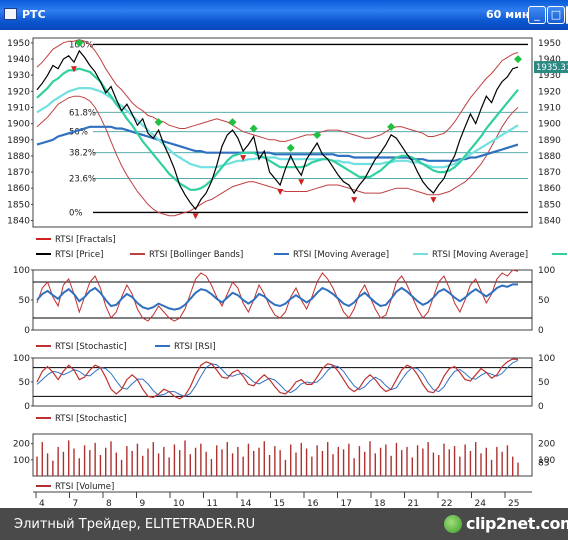 The width and height of the screenshot is (568, 540). What do you see at coordinates (549, 44) in the screenshot?
I see `price-axis-tick-right: 1950` at bounding box center [549, 44].